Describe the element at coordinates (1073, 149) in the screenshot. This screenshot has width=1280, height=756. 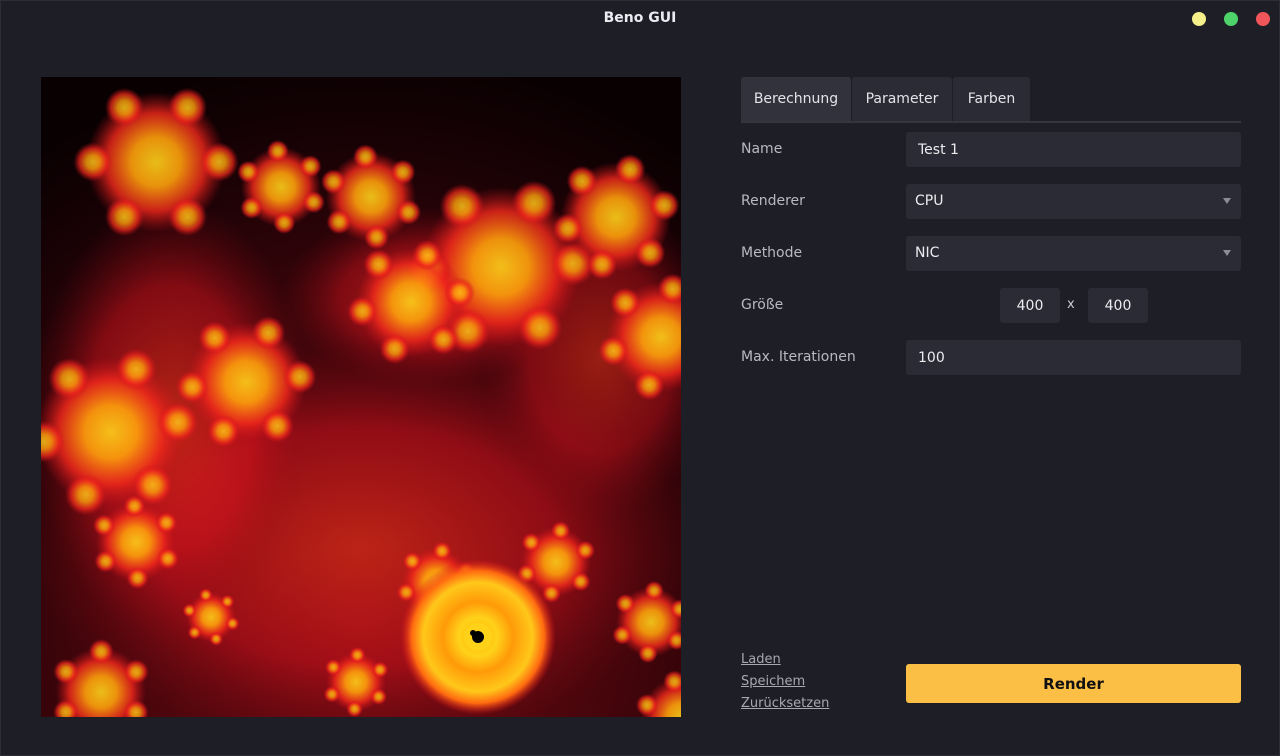
I see `name-field` at that location.